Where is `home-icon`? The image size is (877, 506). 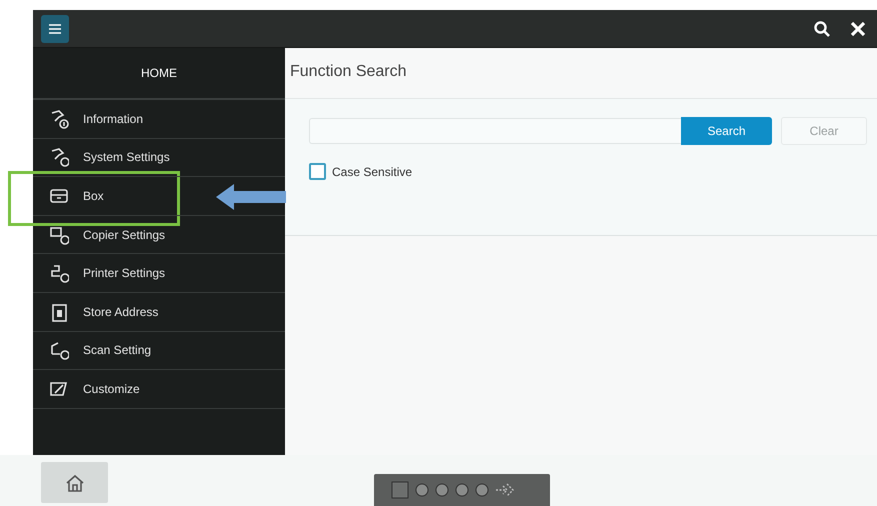
home-icon is located at coordinates (74, 483).